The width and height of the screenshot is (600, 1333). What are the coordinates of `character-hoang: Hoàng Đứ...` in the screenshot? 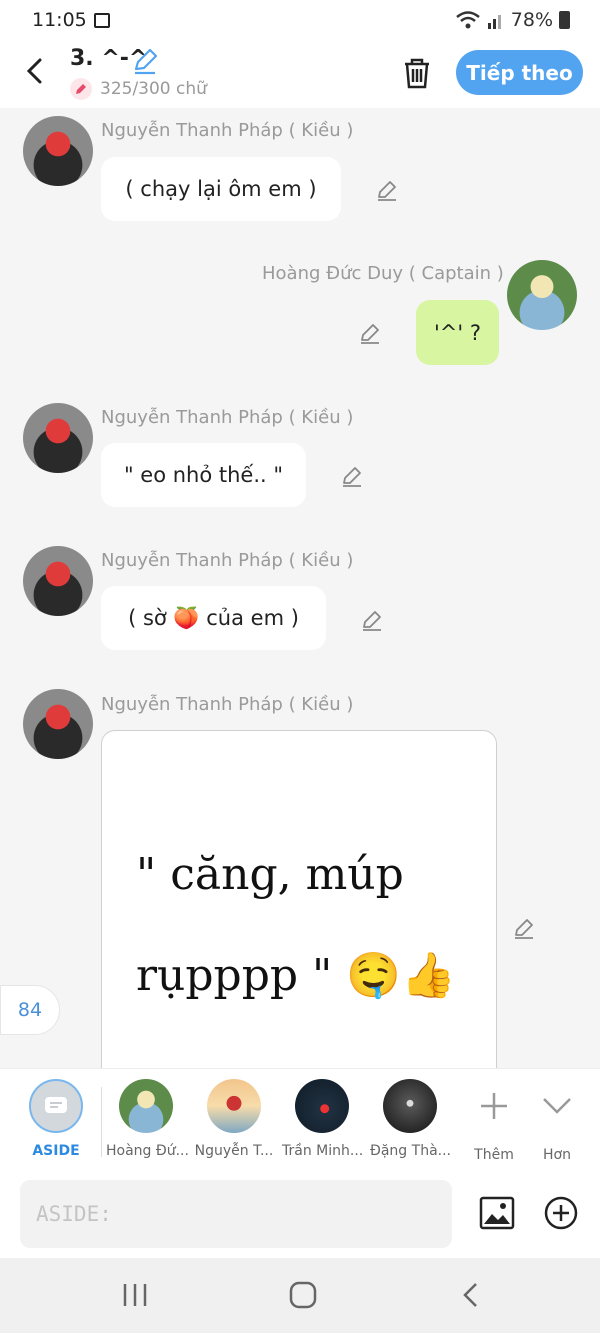 It's located at (147, 1119).